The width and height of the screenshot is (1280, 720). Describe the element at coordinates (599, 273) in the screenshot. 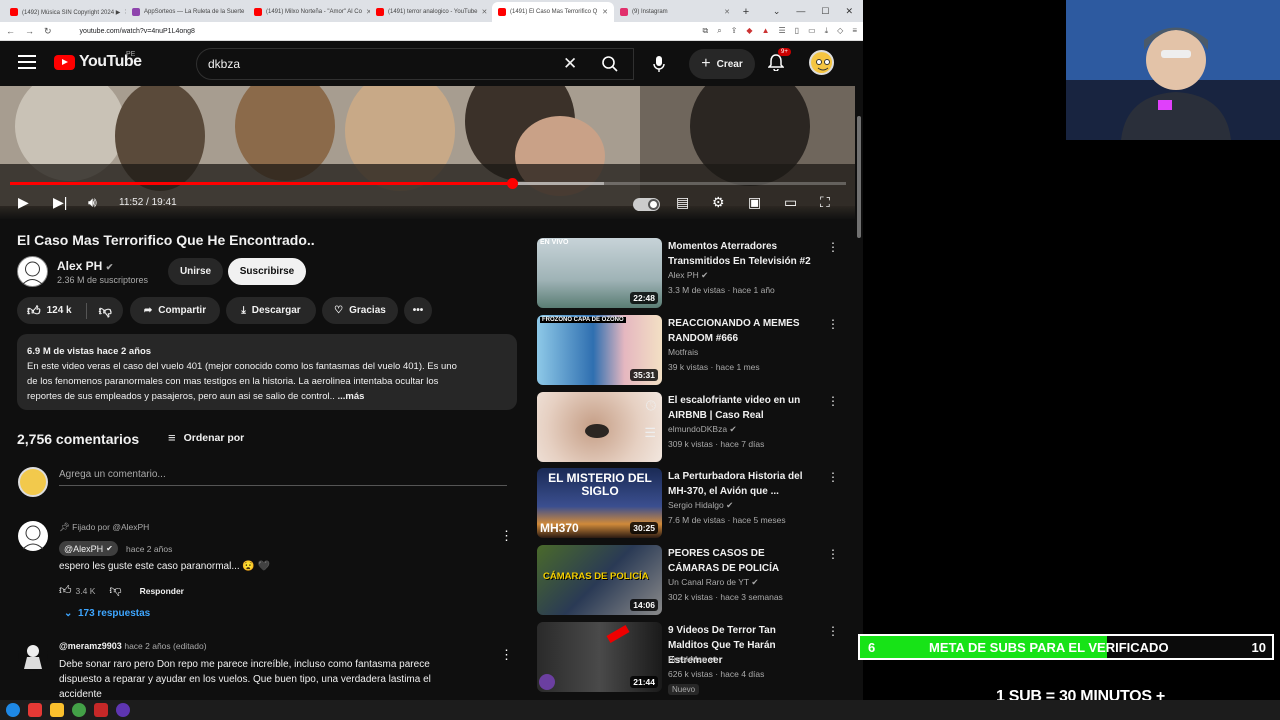

I see `video-thumbnail: EN VIVO 22:48` at that location.